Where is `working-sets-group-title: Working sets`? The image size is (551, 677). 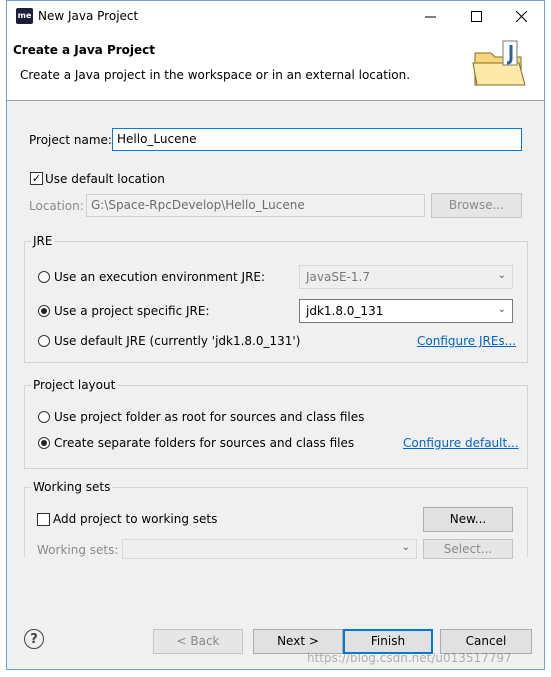
working-sets-group-title: Working sets is located at coordinates (72, 487).